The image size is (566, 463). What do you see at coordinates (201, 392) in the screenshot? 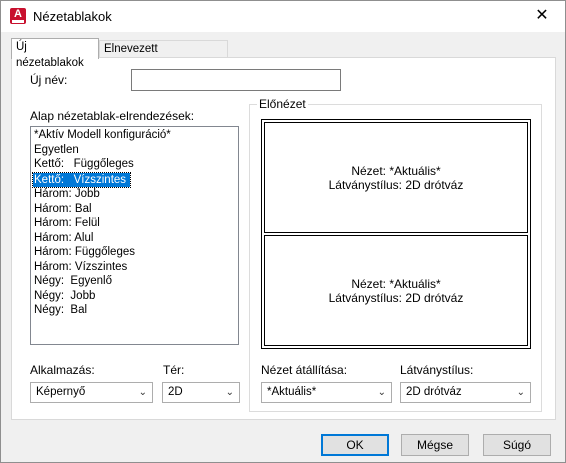
I see `space-dropdown: 2D ⌄` at bounding box center [201, 392].